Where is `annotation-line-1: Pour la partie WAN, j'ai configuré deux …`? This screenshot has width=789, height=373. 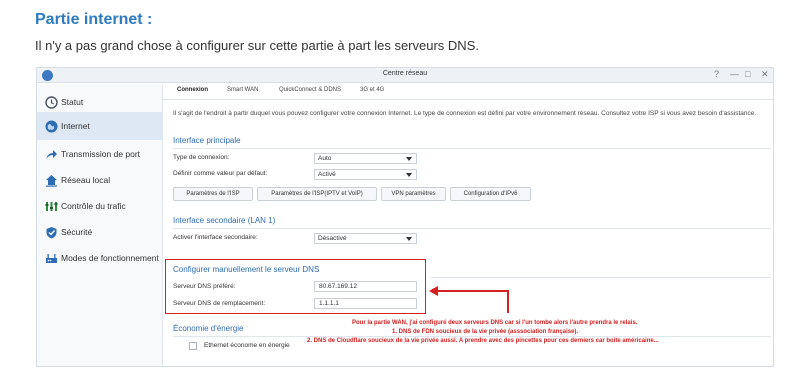
annotation-line-1: Pour la partie WAN, j'ai configuré deux … is located at coordinates (495, 323).